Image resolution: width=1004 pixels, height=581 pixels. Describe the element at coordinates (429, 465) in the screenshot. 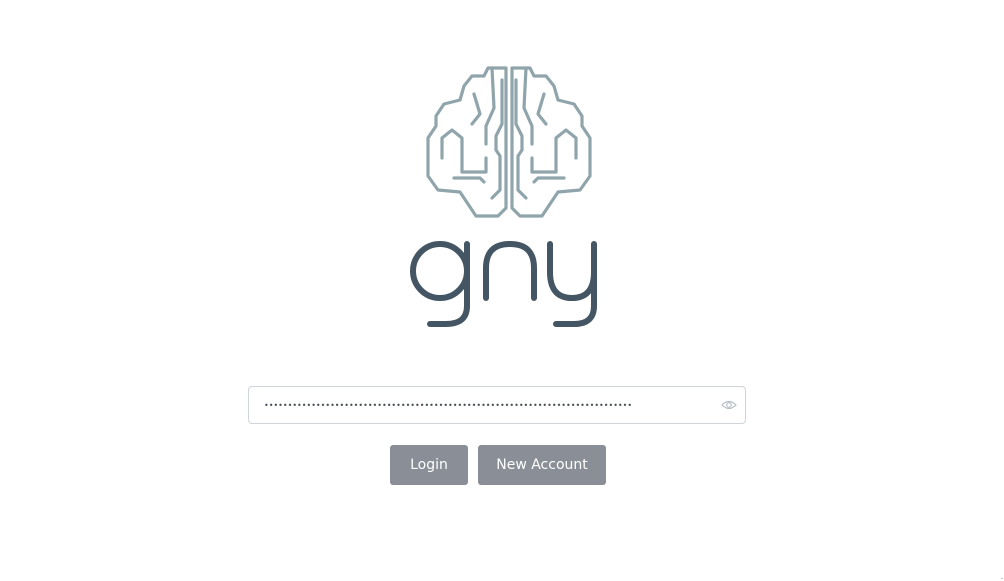

I see `login-button: Login` at that location.